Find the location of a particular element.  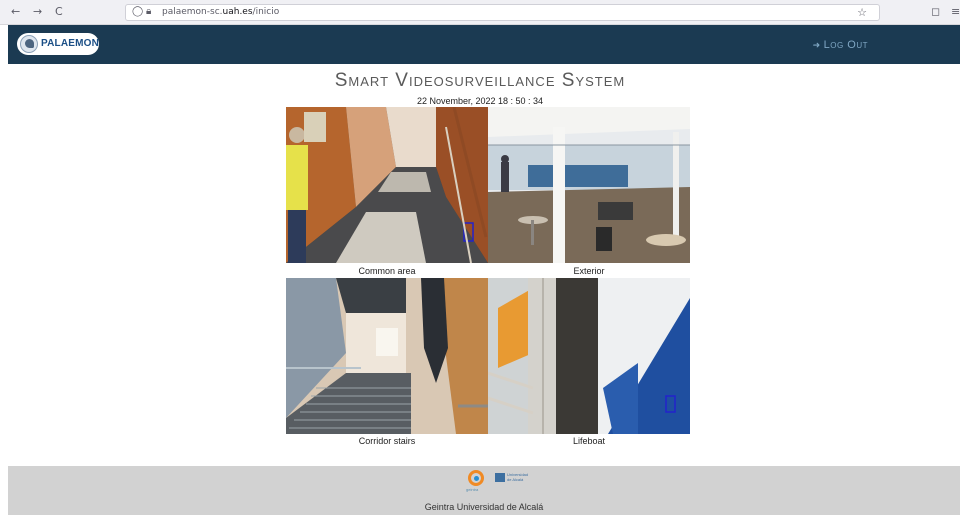

lock-icon: 🔒︎ is located at coordinates (148, 11).